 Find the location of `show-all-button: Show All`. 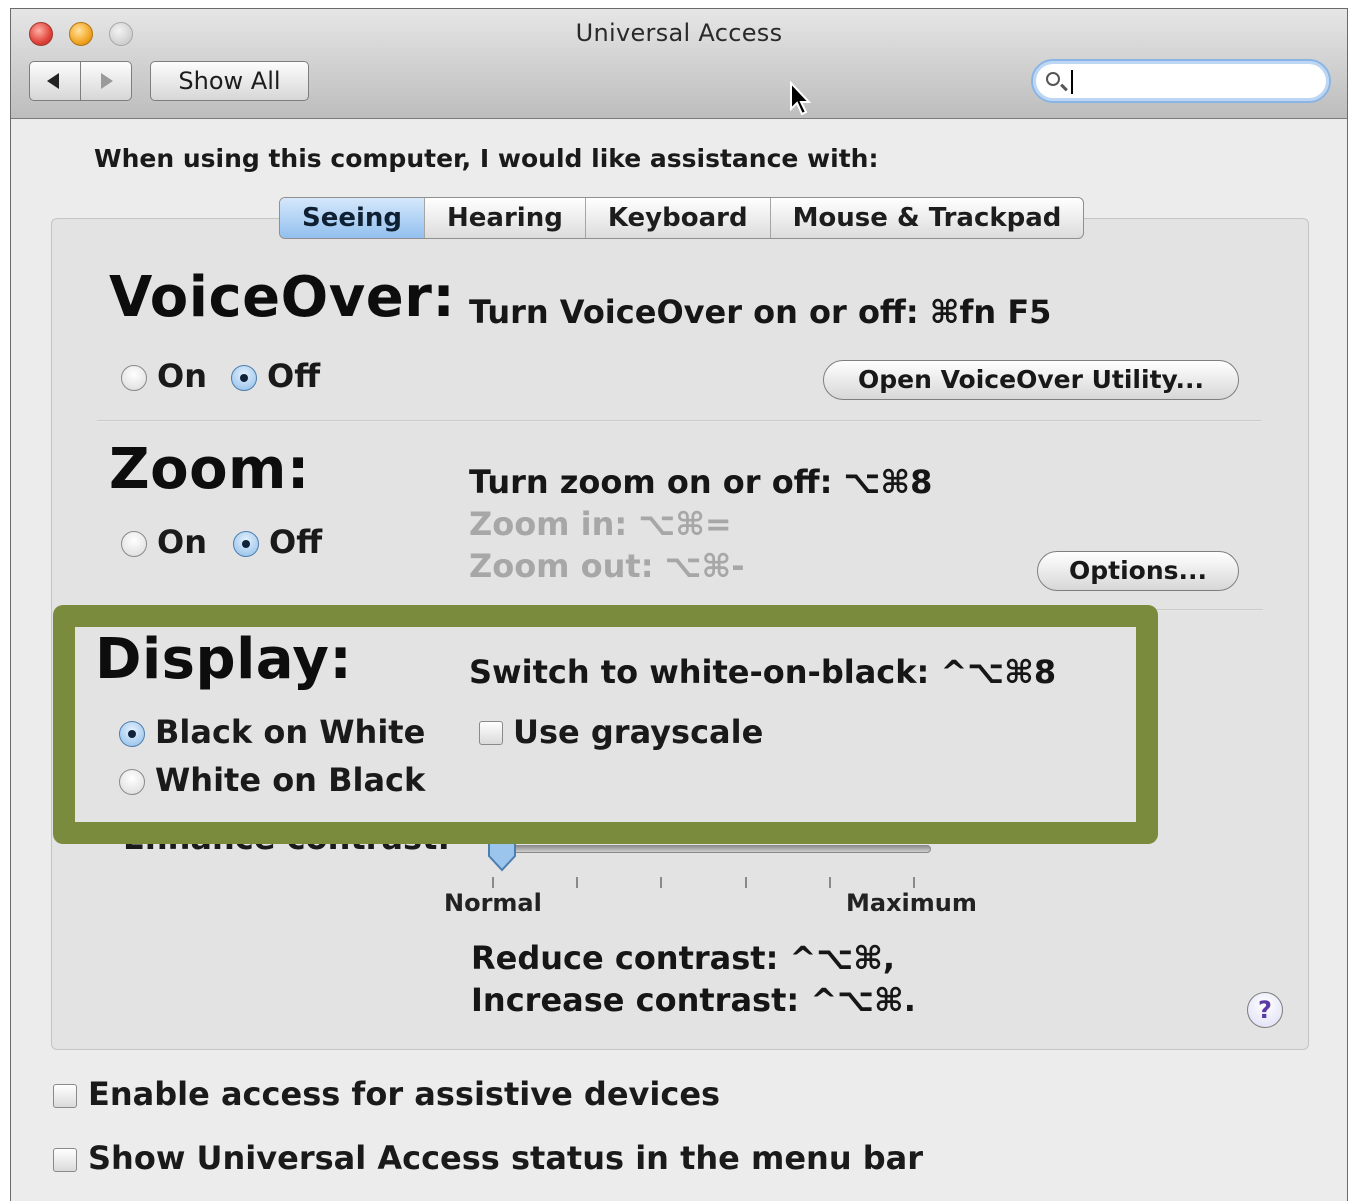

show-all-button: Show All is located at coordinates (229, 81).